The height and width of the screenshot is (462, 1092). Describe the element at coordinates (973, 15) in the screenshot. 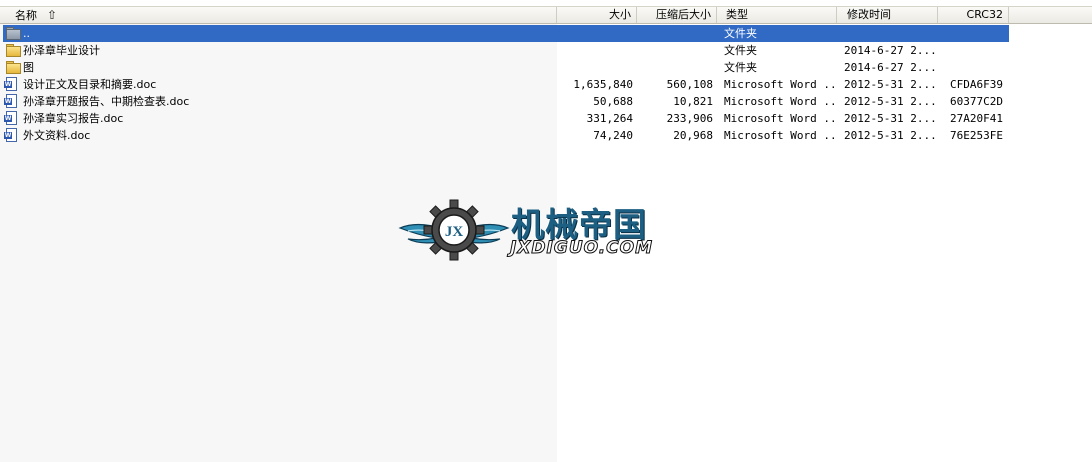

I see `column-header-crc32: CRC32` at that location.